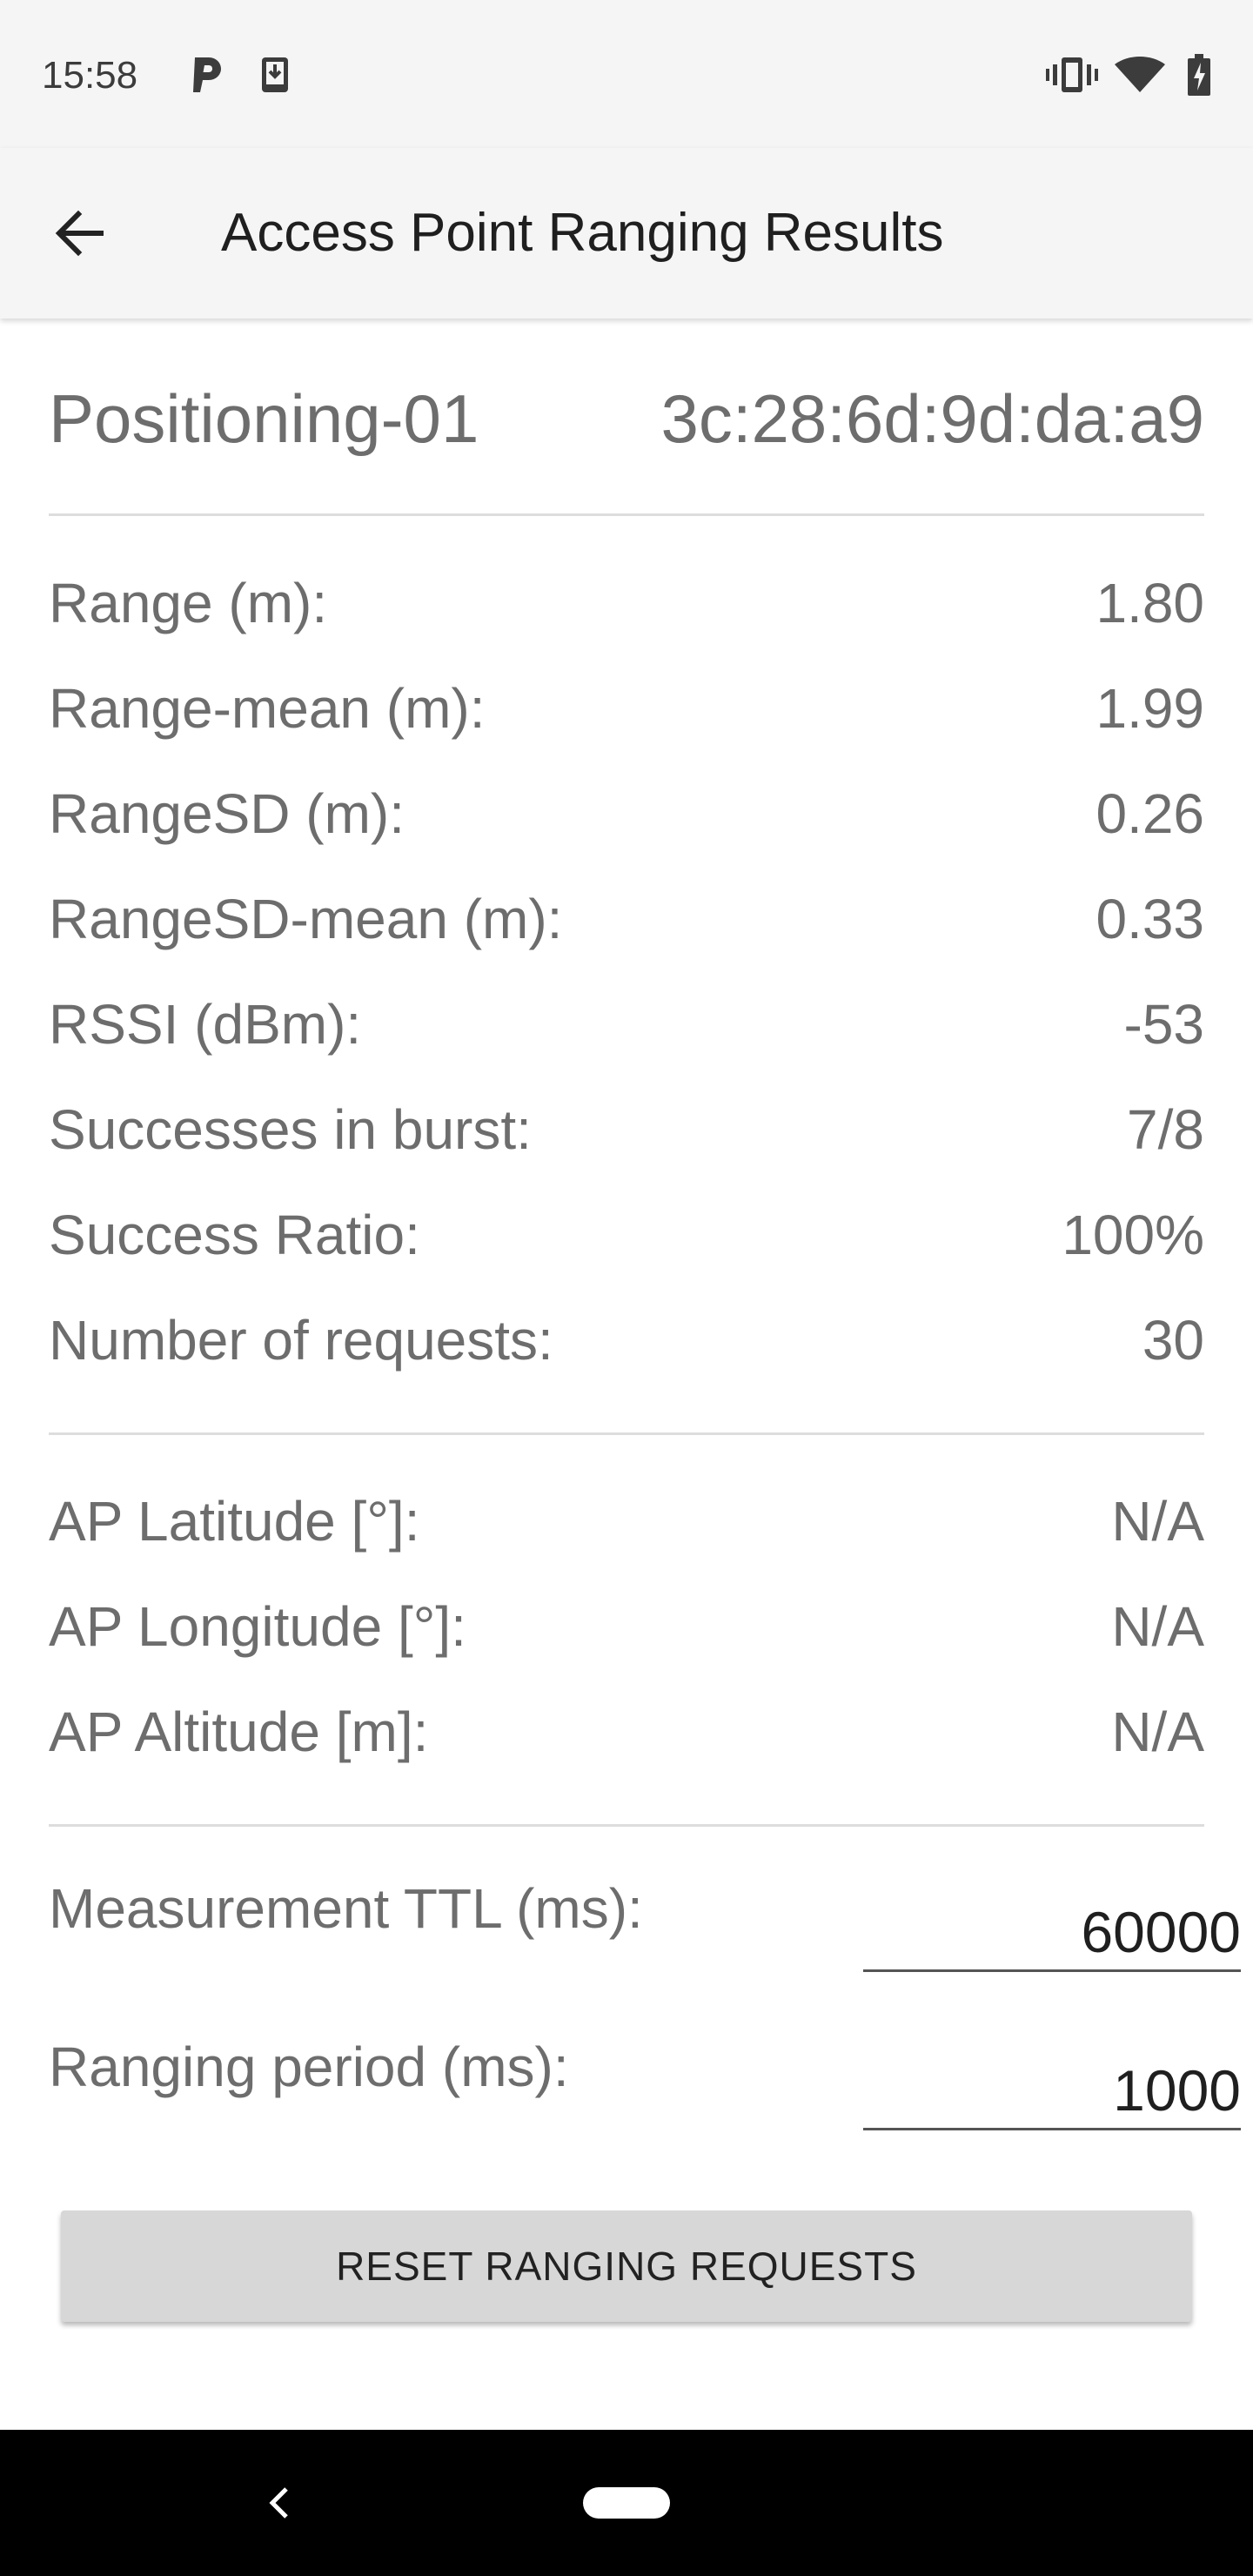  I want to click on parking-icon, so click(207, 74).